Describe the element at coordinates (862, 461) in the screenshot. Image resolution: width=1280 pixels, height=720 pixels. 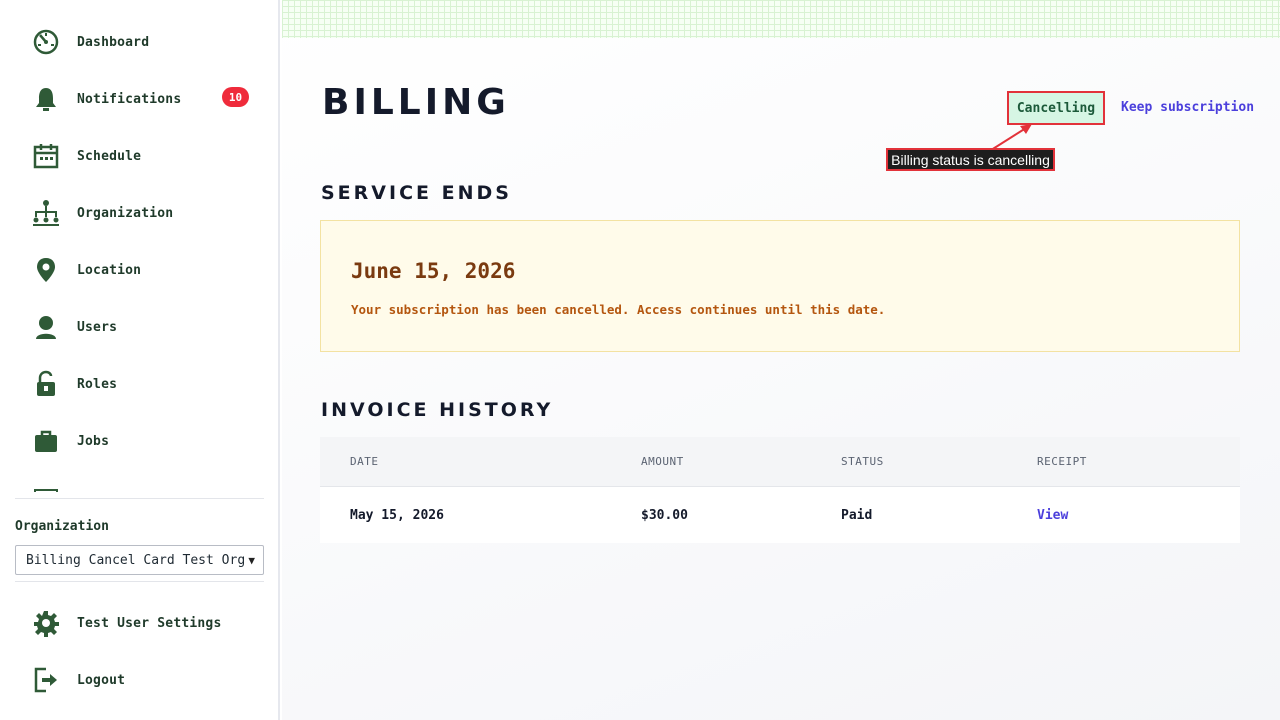
I see `column-header-status: STATUS` at that location.